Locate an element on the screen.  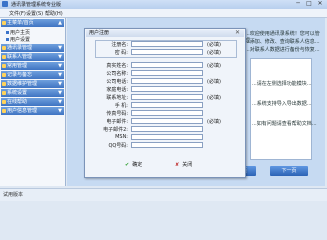
sidebar-item-label: 用户设置 is located at coordinates (20, 40).